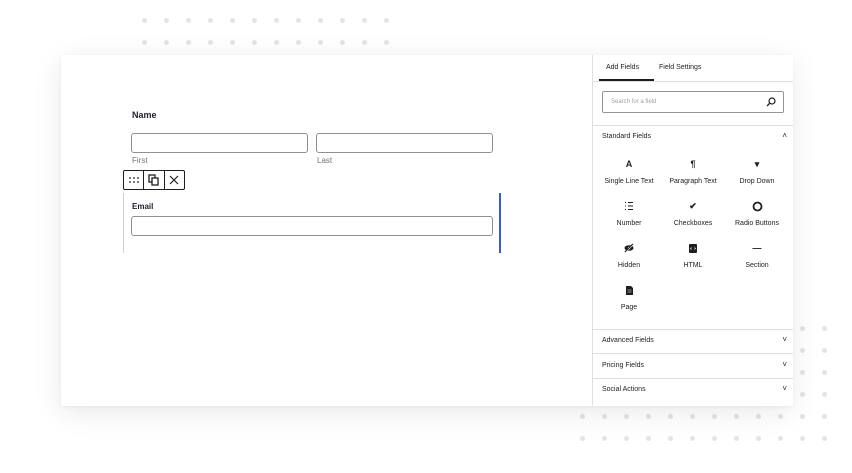 This screenshot has height=473, width=852. Describe the element at coordinates (693, 171) in the screenshot. I see `field-paragraph-text: ¶ Paragraph Text` at that location.